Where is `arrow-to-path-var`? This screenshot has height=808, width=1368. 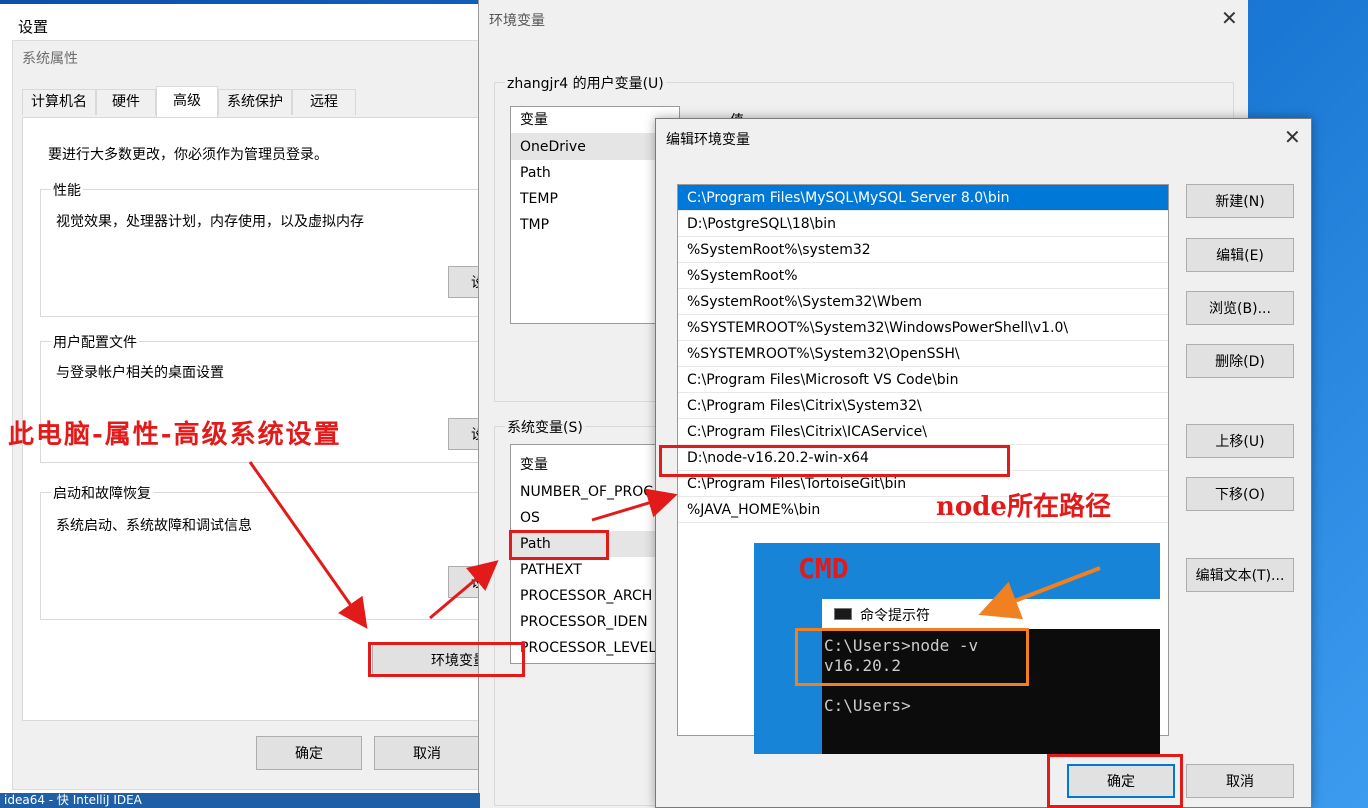
arrow-to-path-var is located at coordinates (464, 590).